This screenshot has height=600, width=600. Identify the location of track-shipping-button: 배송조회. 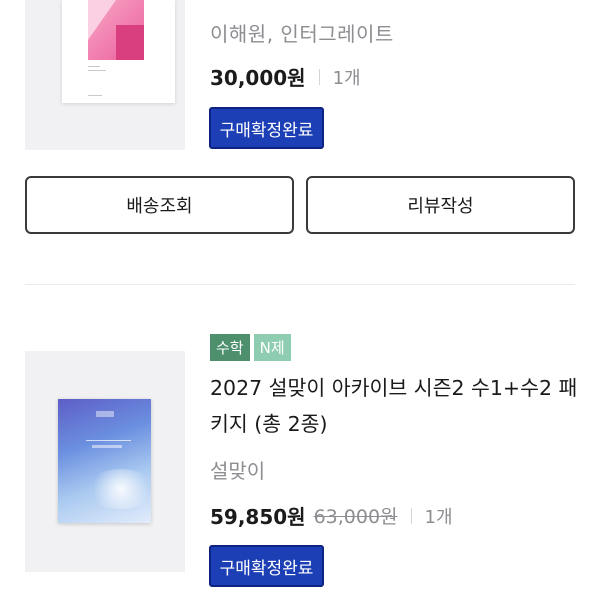
(159, 205).